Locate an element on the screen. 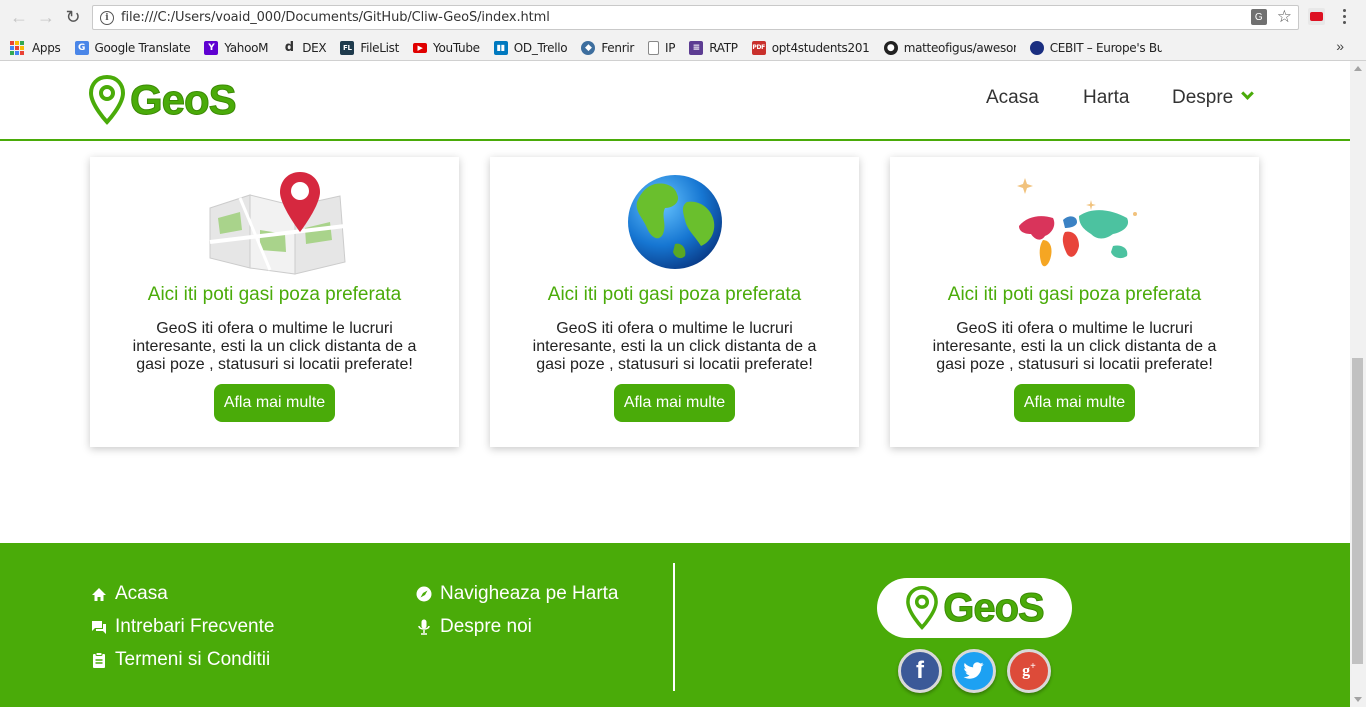 The width and height of the screenshot is (1366, 707). more-bookmarks-icon: » is located at coordinates (1340, 46).